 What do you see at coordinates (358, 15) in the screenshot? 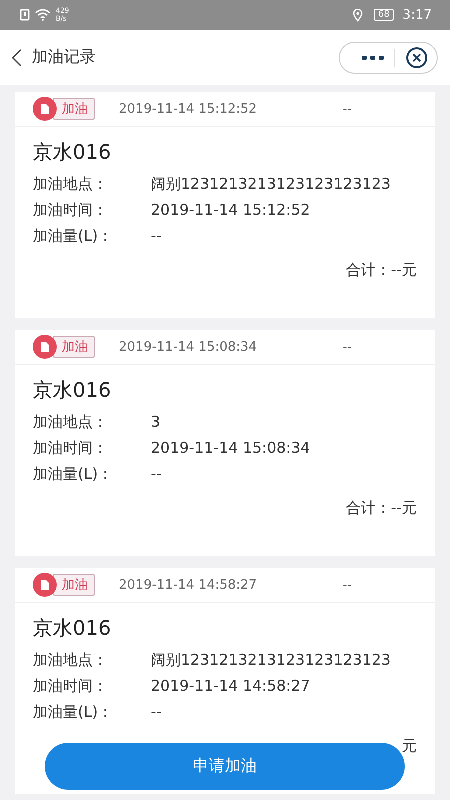
I see `location-icon` at bounding box center [358, 15].